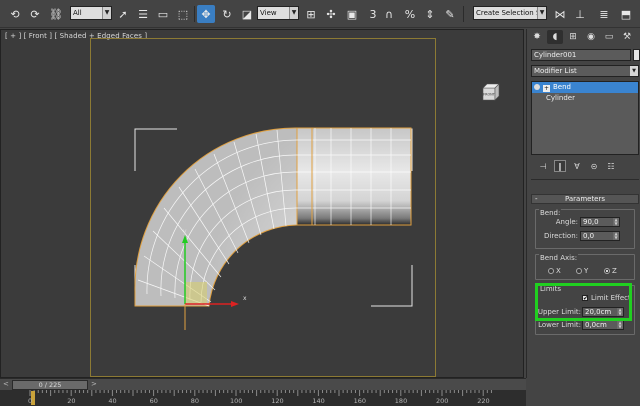 This screenshot has width=640, height=406. Describe the element at coordinates (442, 401) in the screenshot. I see `track-bar-tick-label: 200` at that location.